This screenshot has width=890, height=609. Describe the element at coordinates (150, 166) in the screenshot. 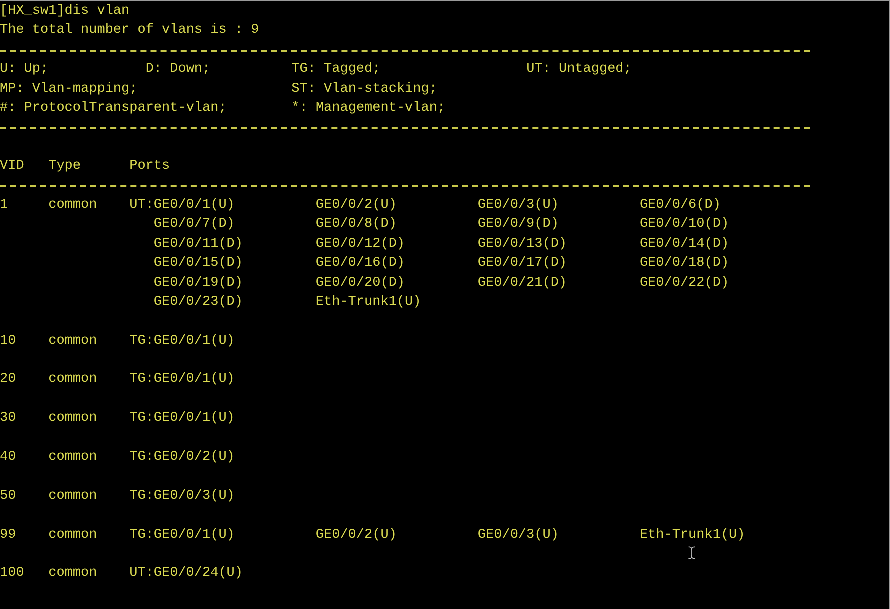

I see `column-header: Ports` at that location.